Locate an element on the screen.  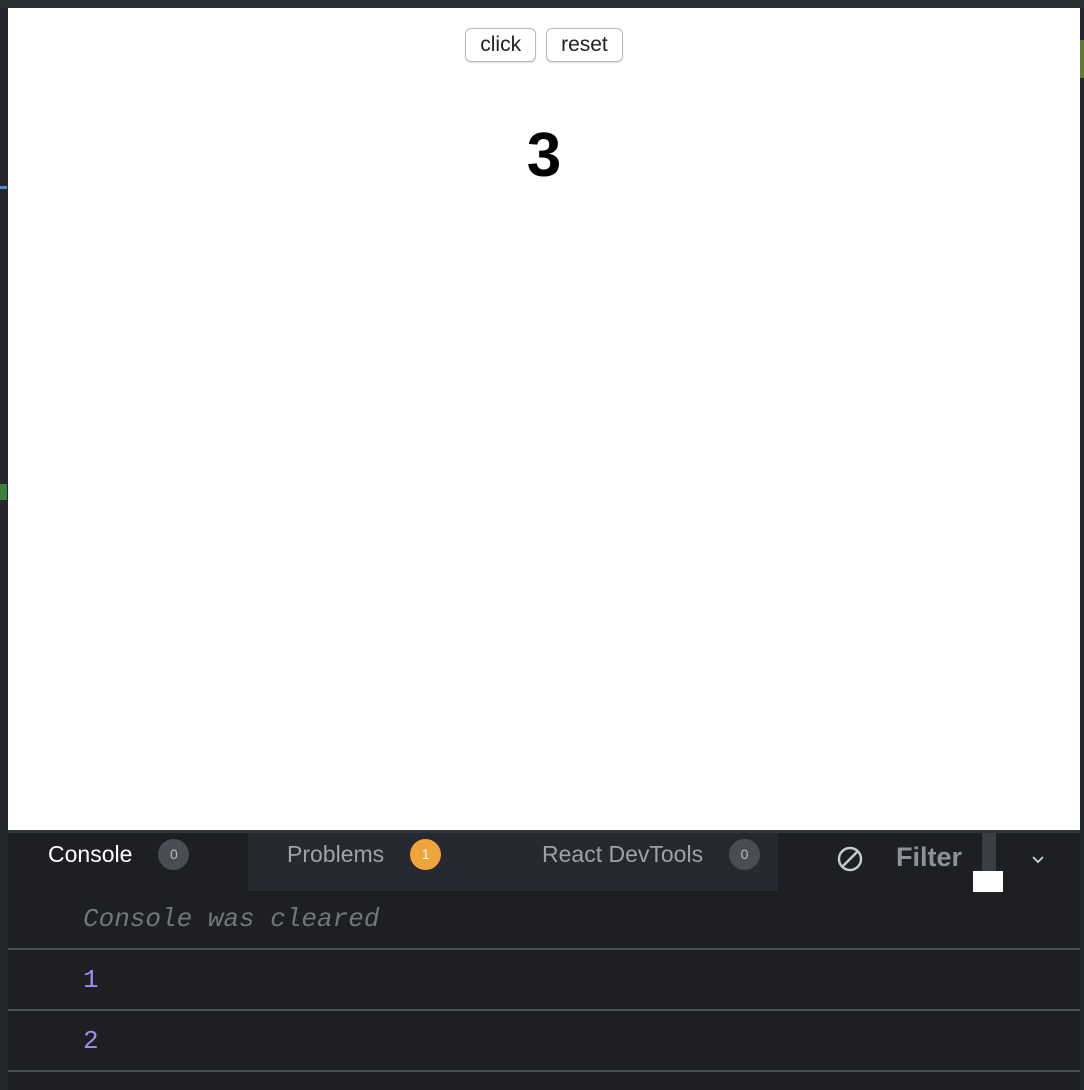
tab-label: React DevTools is located at coordinates (623, 853).